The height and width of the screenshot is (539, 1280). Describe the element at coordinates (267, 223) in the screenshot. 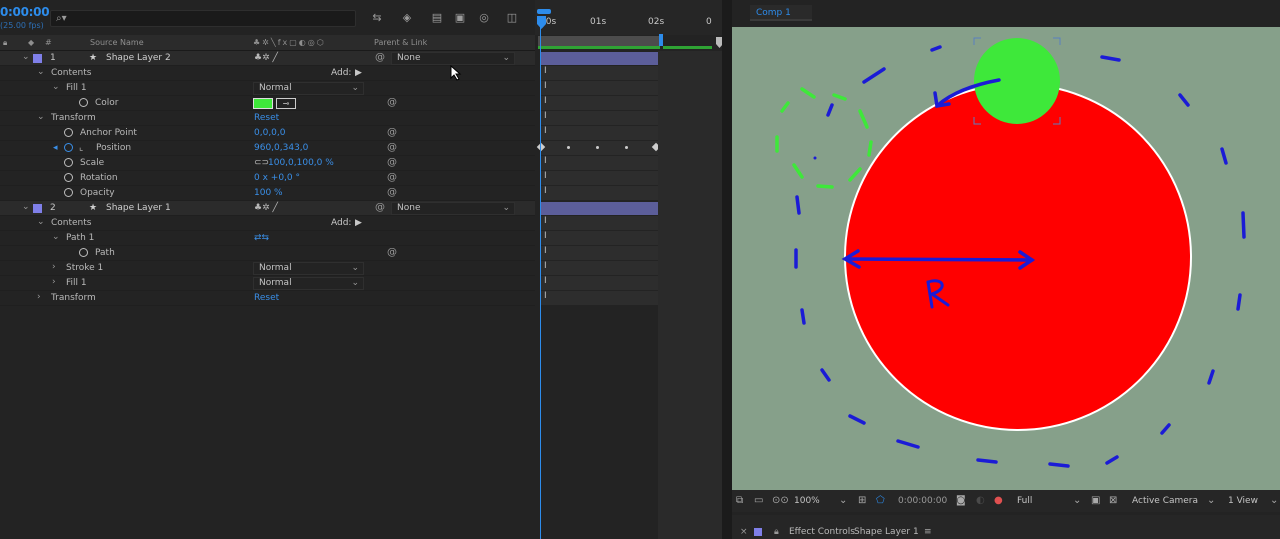

I see `contents-row: ⌄ Contents Add: ▶` at that location.